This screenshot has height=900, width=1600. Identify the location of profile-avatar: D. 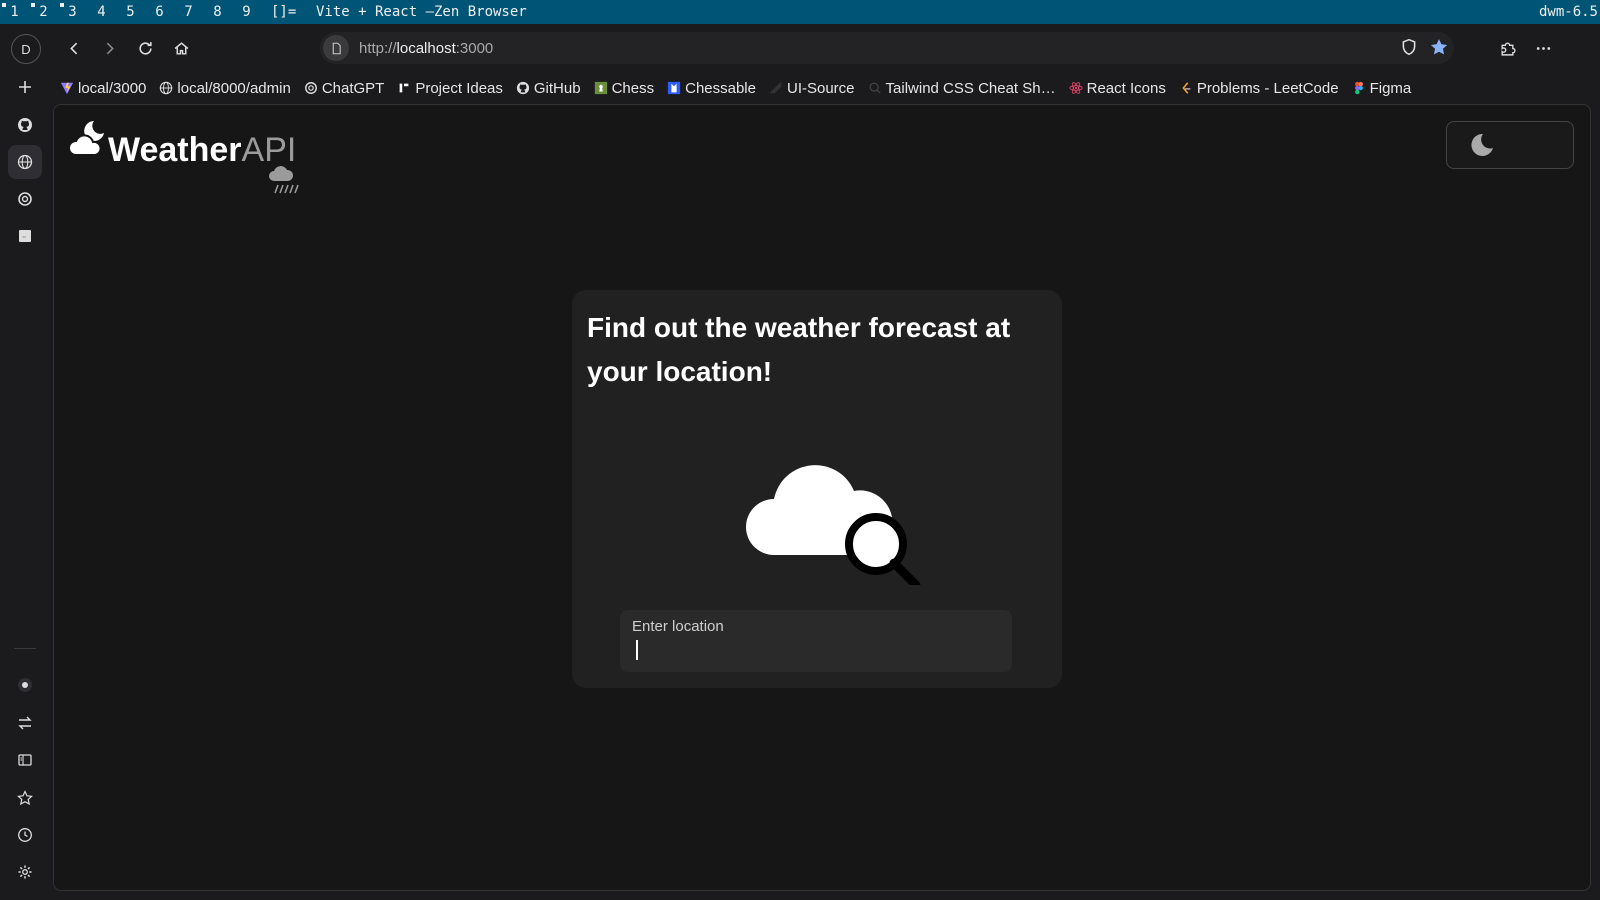
(26, 49).